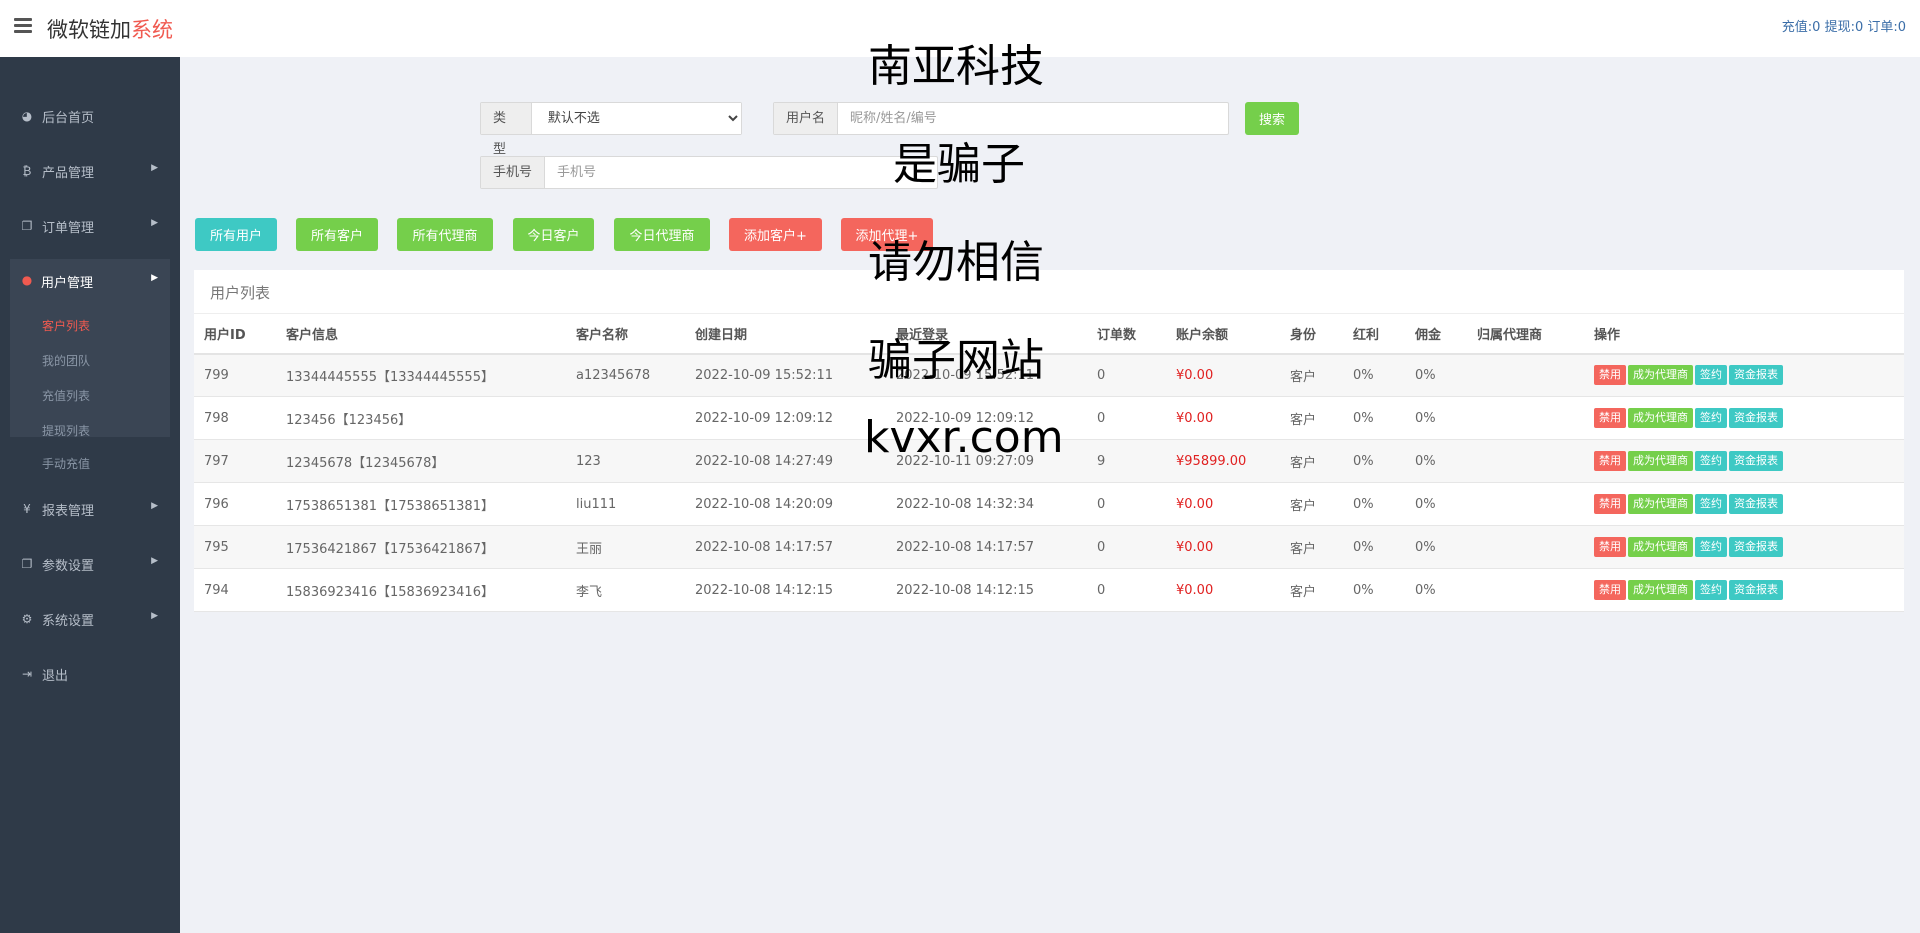 The width and height of the screenshot is (1920, 933). Describe the element at coordinates (421, 461) in the screenshot. I see `cell-info: 12345678【12345678】` at that location.